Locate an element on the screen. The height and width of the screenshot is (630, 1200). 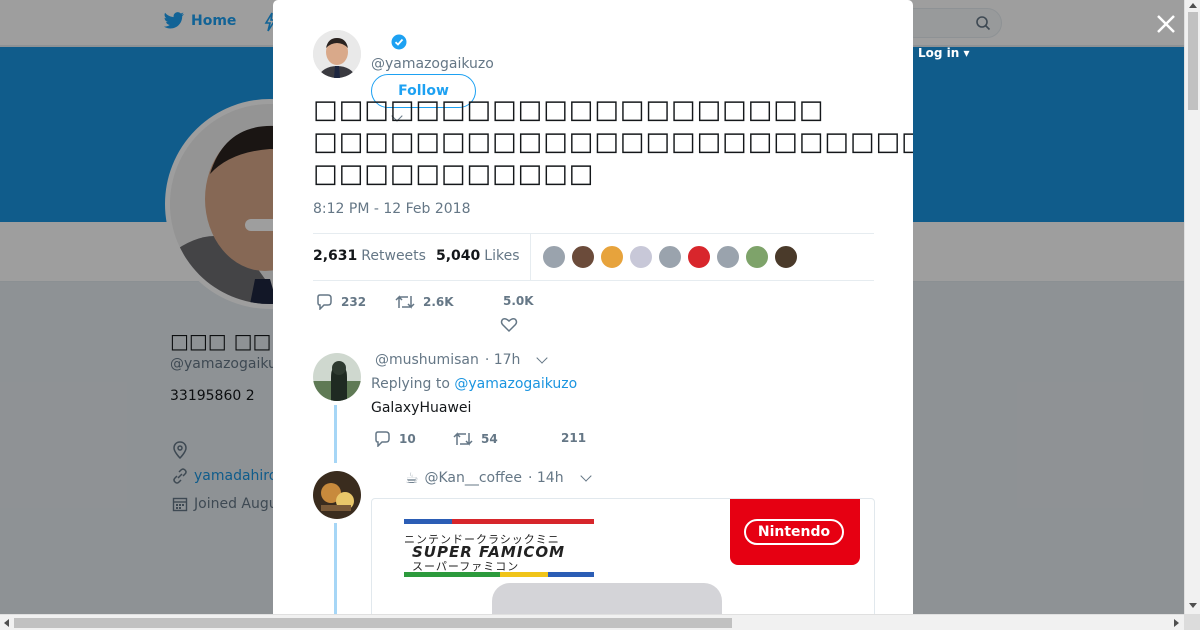
nintendo-badge: Nintendo is located at coordinates (795, 532).